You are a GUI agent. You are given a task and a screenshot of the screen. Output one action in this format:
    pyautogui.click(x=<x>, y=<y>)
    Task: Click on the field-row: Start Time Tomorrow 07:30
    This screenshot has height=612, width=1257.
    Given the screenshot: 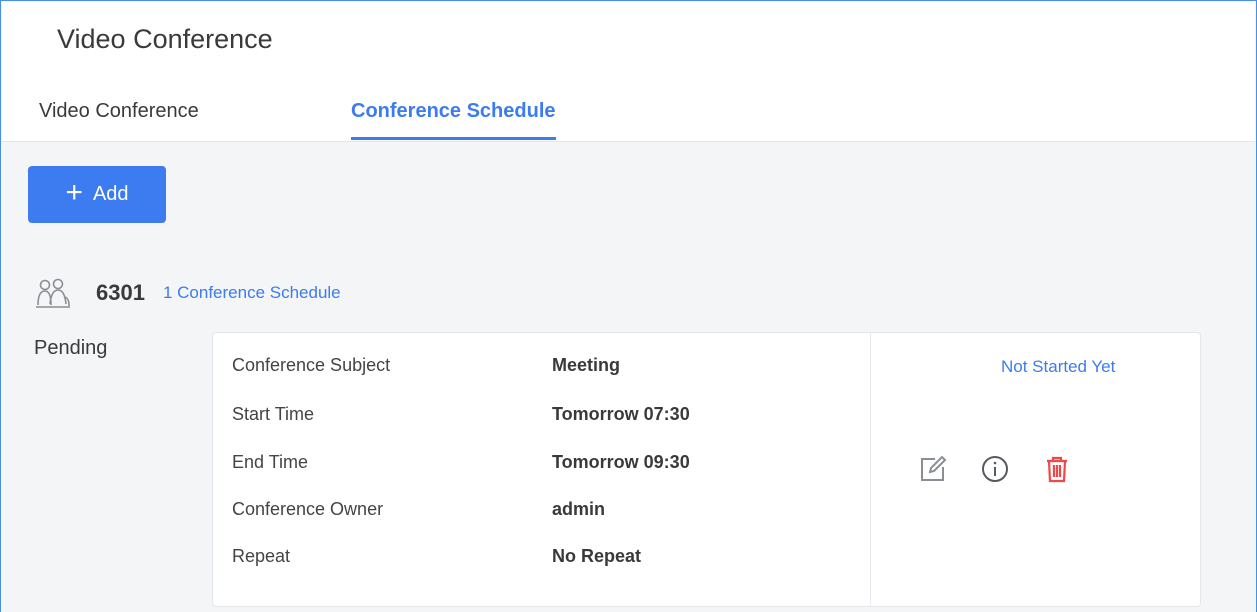 What is the action you would take?
    pyautogui.click(x=461, y=414)
    